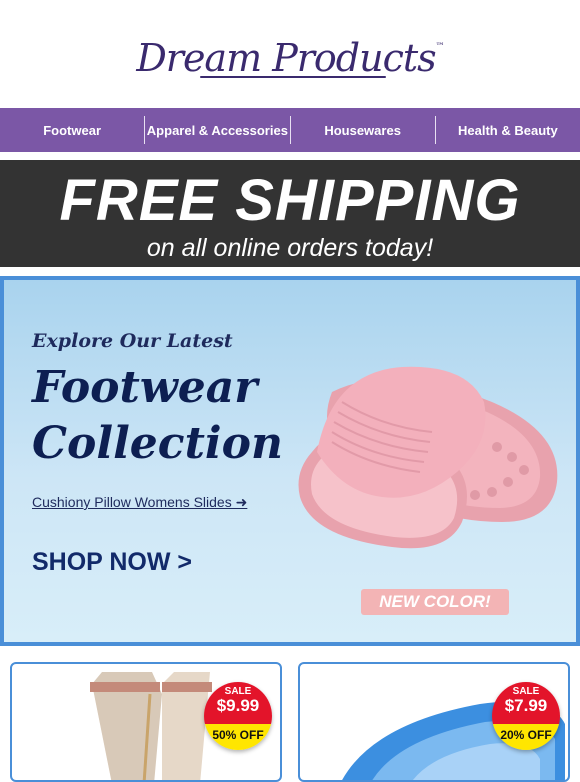 Image resolution: width=580 pixels, height=782 pixels. Describe the element at coordinates (435, 602) in the screenshot. I see `new-color-badge: NEW COLOR!` at that location.